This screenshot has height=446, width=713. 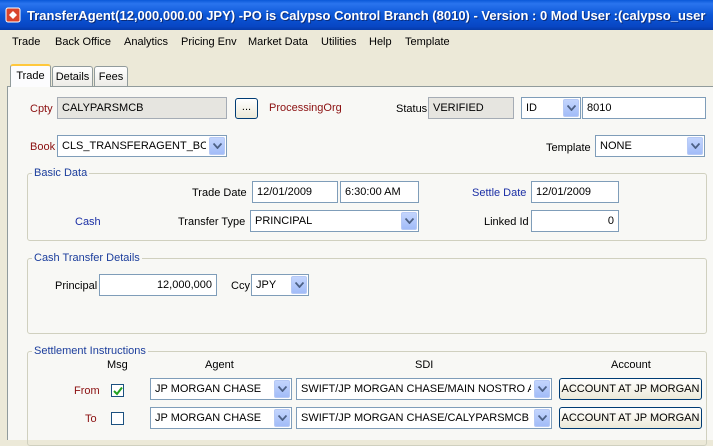 What do you see at coordinates (471, 108) in the screenshot?
I see `status-field: VERIFIED` at bounding box center [471, 108].